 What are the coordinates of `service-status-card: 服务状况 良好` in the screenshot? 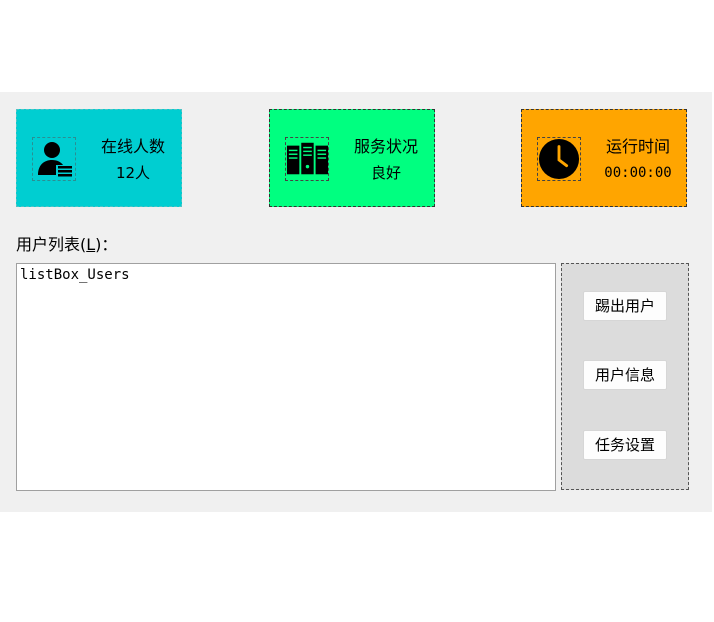 It's located at (352, 158).